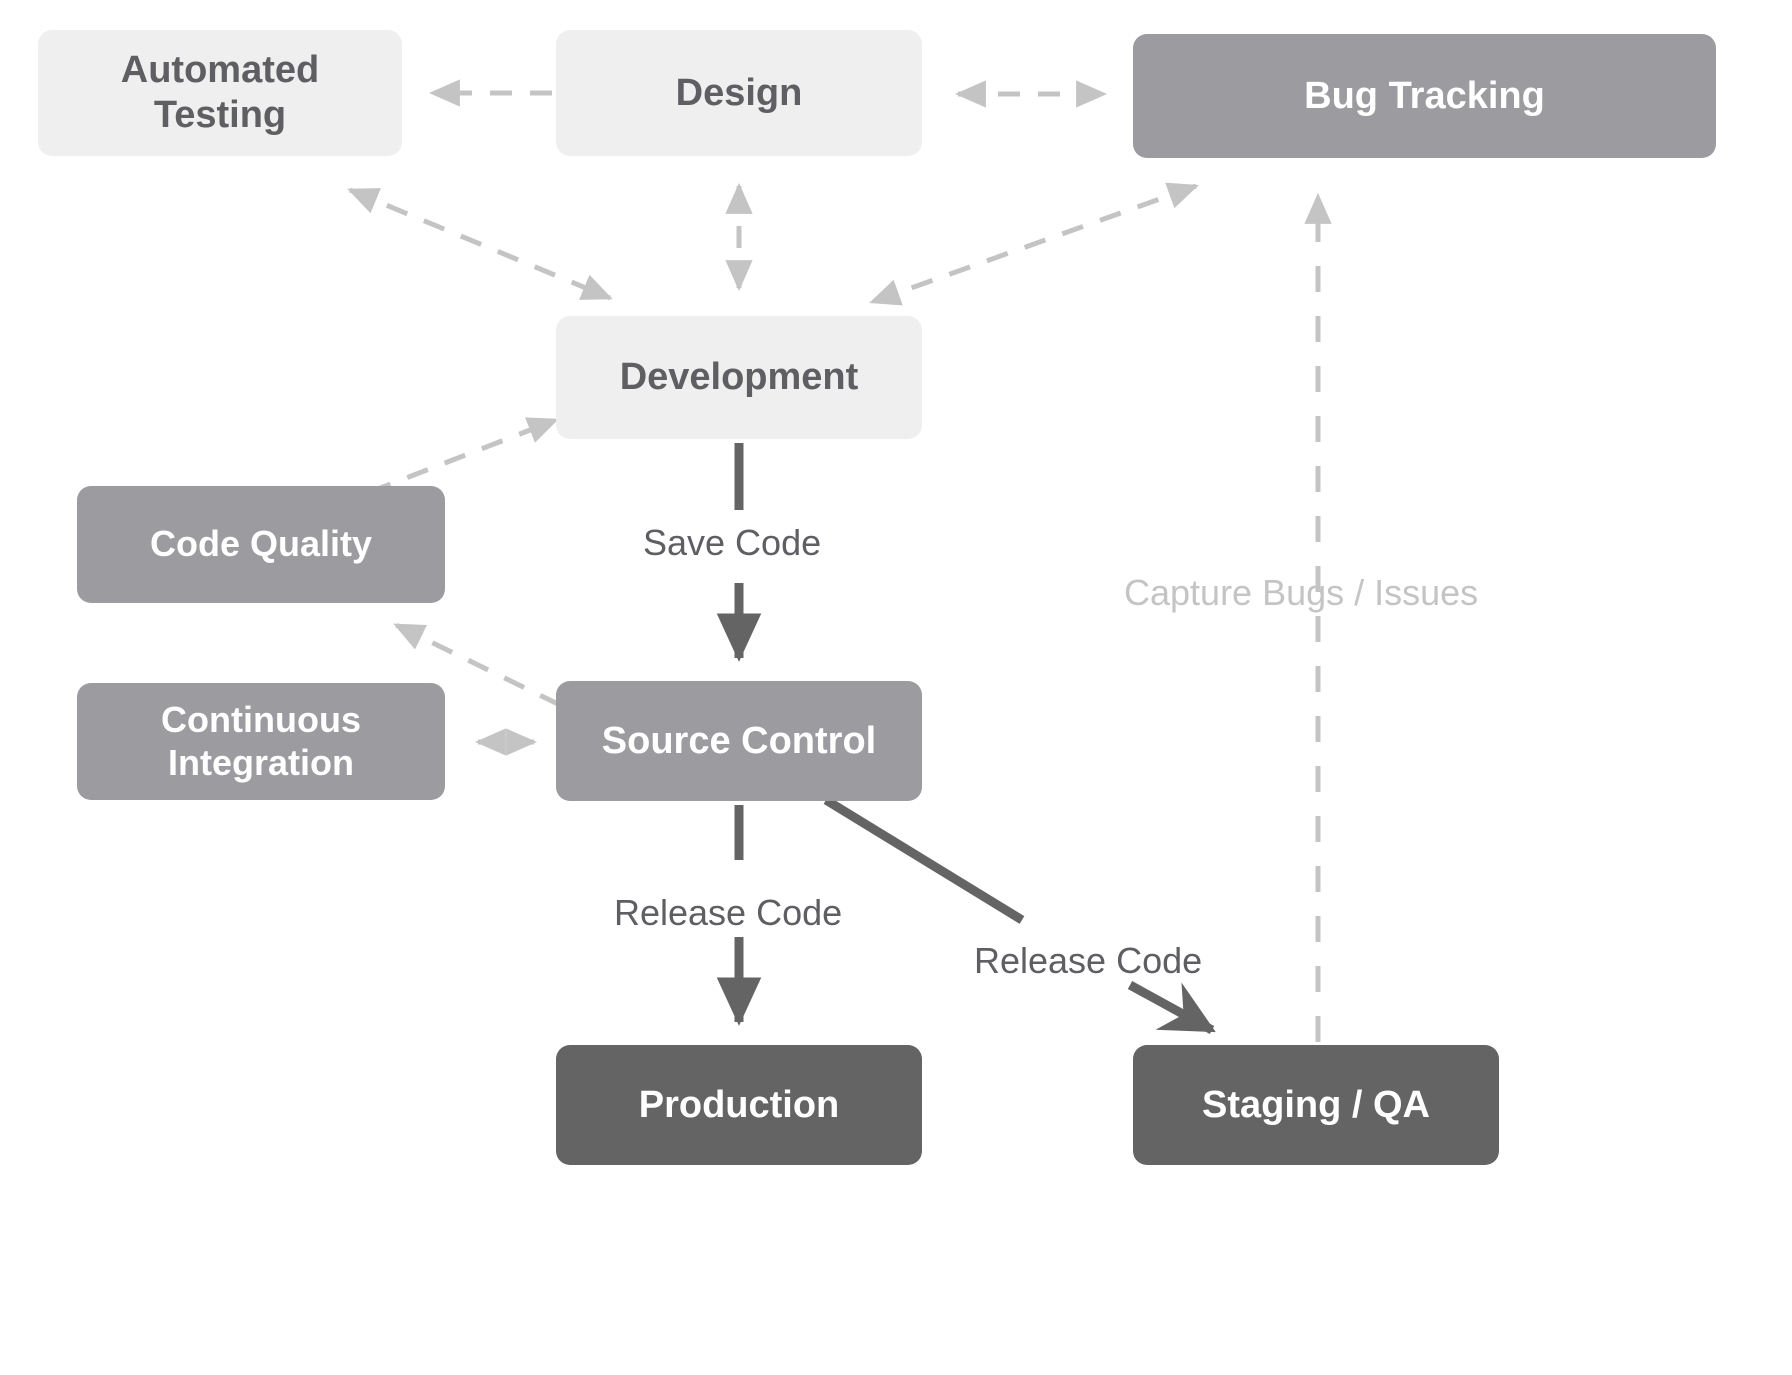 The height and width of the screenshot is (1375, 1792). Describe the element at coordinates (924, 860) in the screenshot. I see `edge-source-control-to-staging-segment` at that location.